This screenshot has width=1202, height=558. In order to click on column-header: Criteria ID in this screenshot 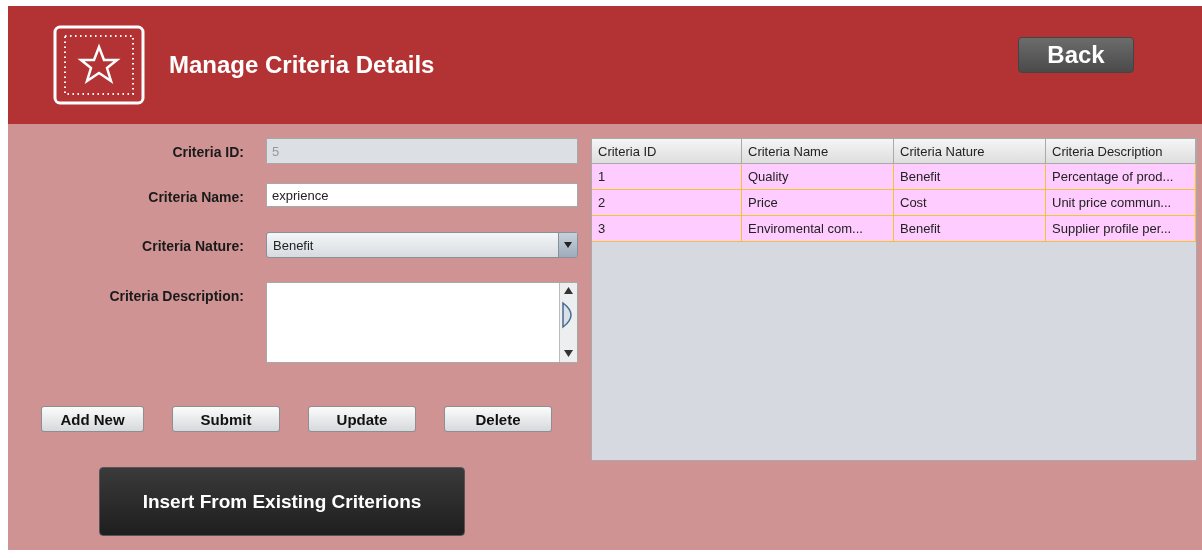, I will do `click(667, 151)`.